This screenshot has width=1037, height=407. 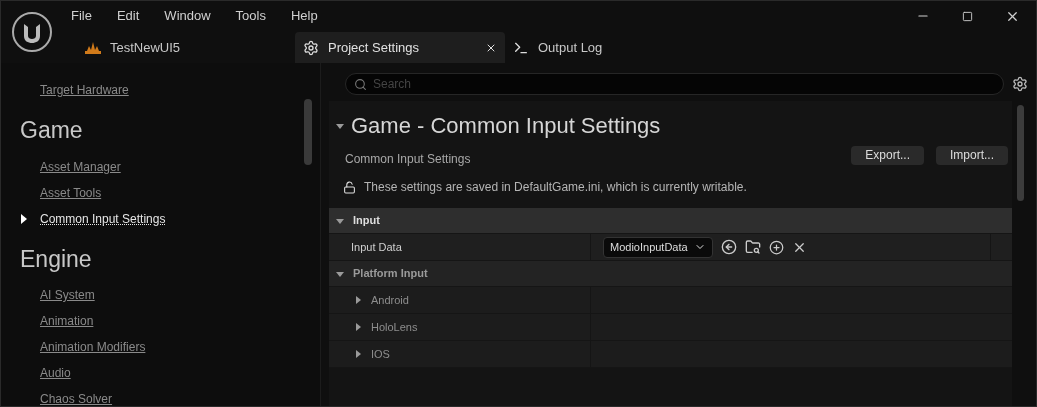 What do you see at coordinates (80, 166) in the screenshot?
I see `sidebar-link: Asset Manager` at bounding box center [80, 166].